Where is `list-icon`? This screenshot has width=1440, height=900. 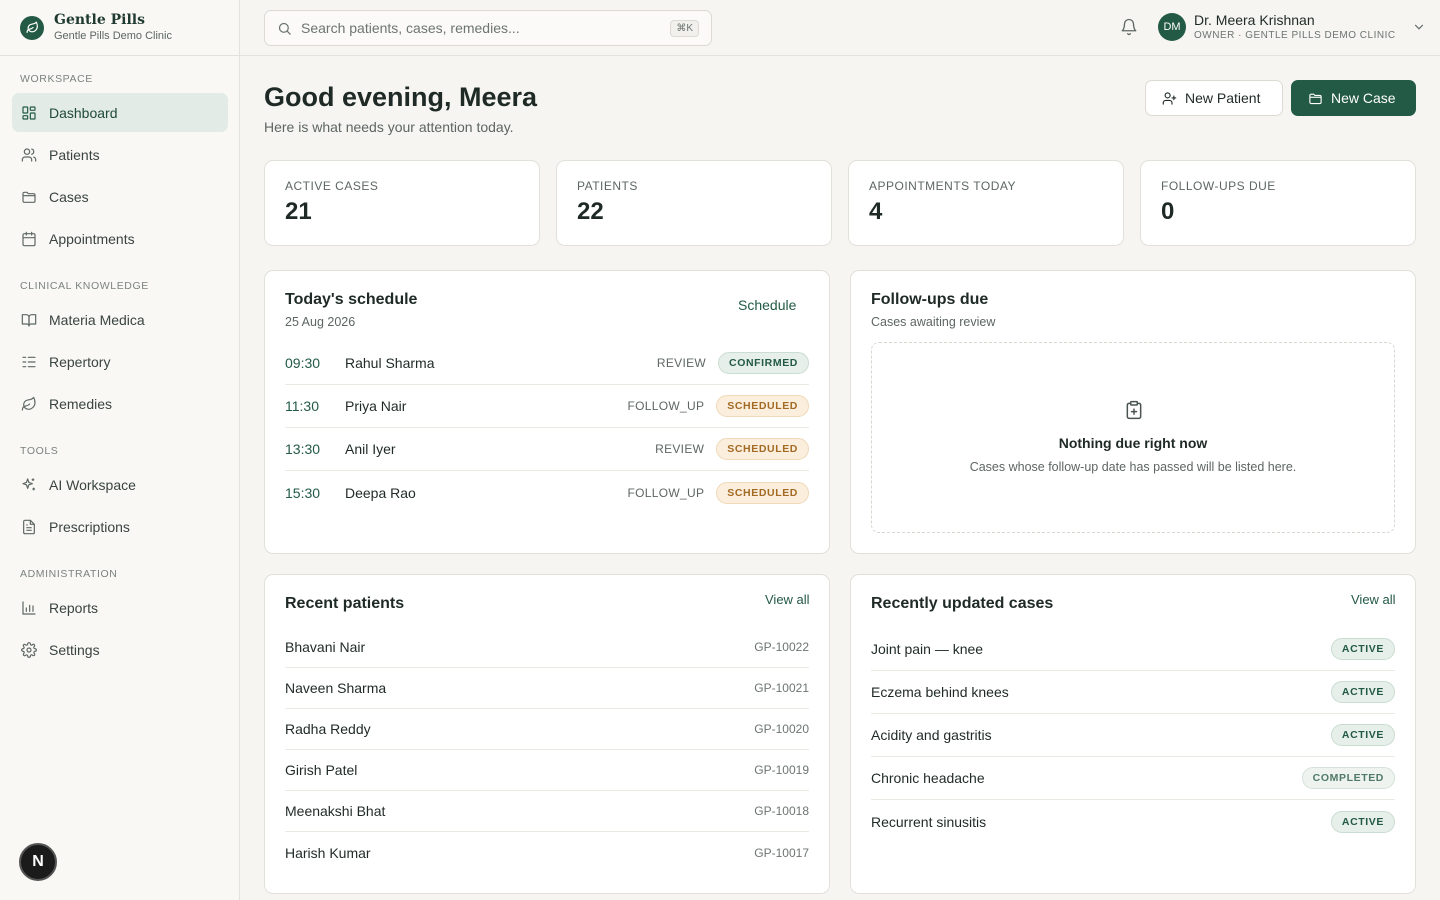 list-icon is located at coordinates (29, 362).